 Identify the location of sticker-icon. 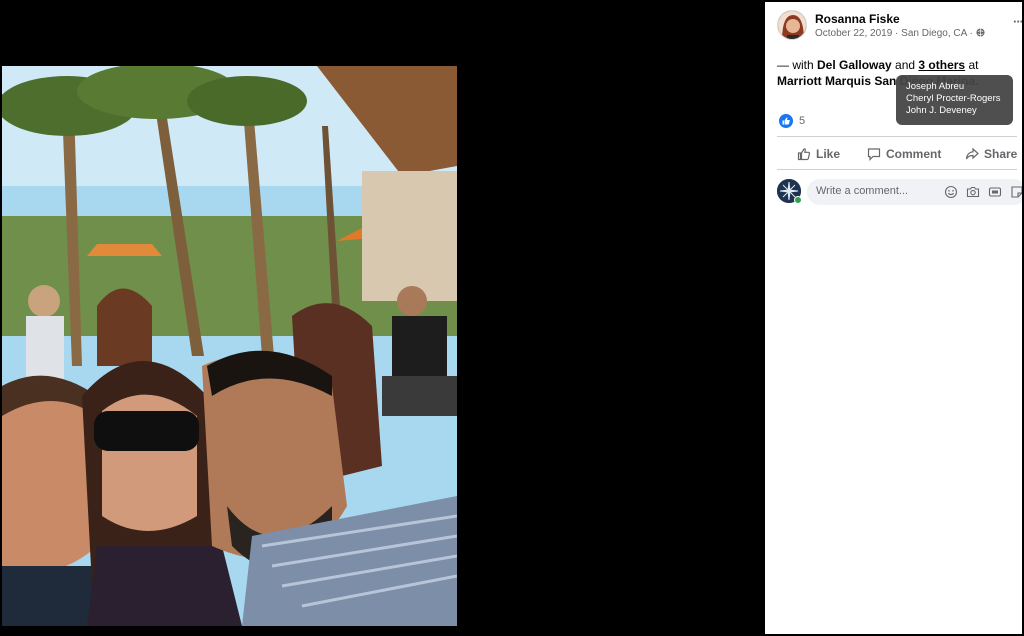
(1016, 192).